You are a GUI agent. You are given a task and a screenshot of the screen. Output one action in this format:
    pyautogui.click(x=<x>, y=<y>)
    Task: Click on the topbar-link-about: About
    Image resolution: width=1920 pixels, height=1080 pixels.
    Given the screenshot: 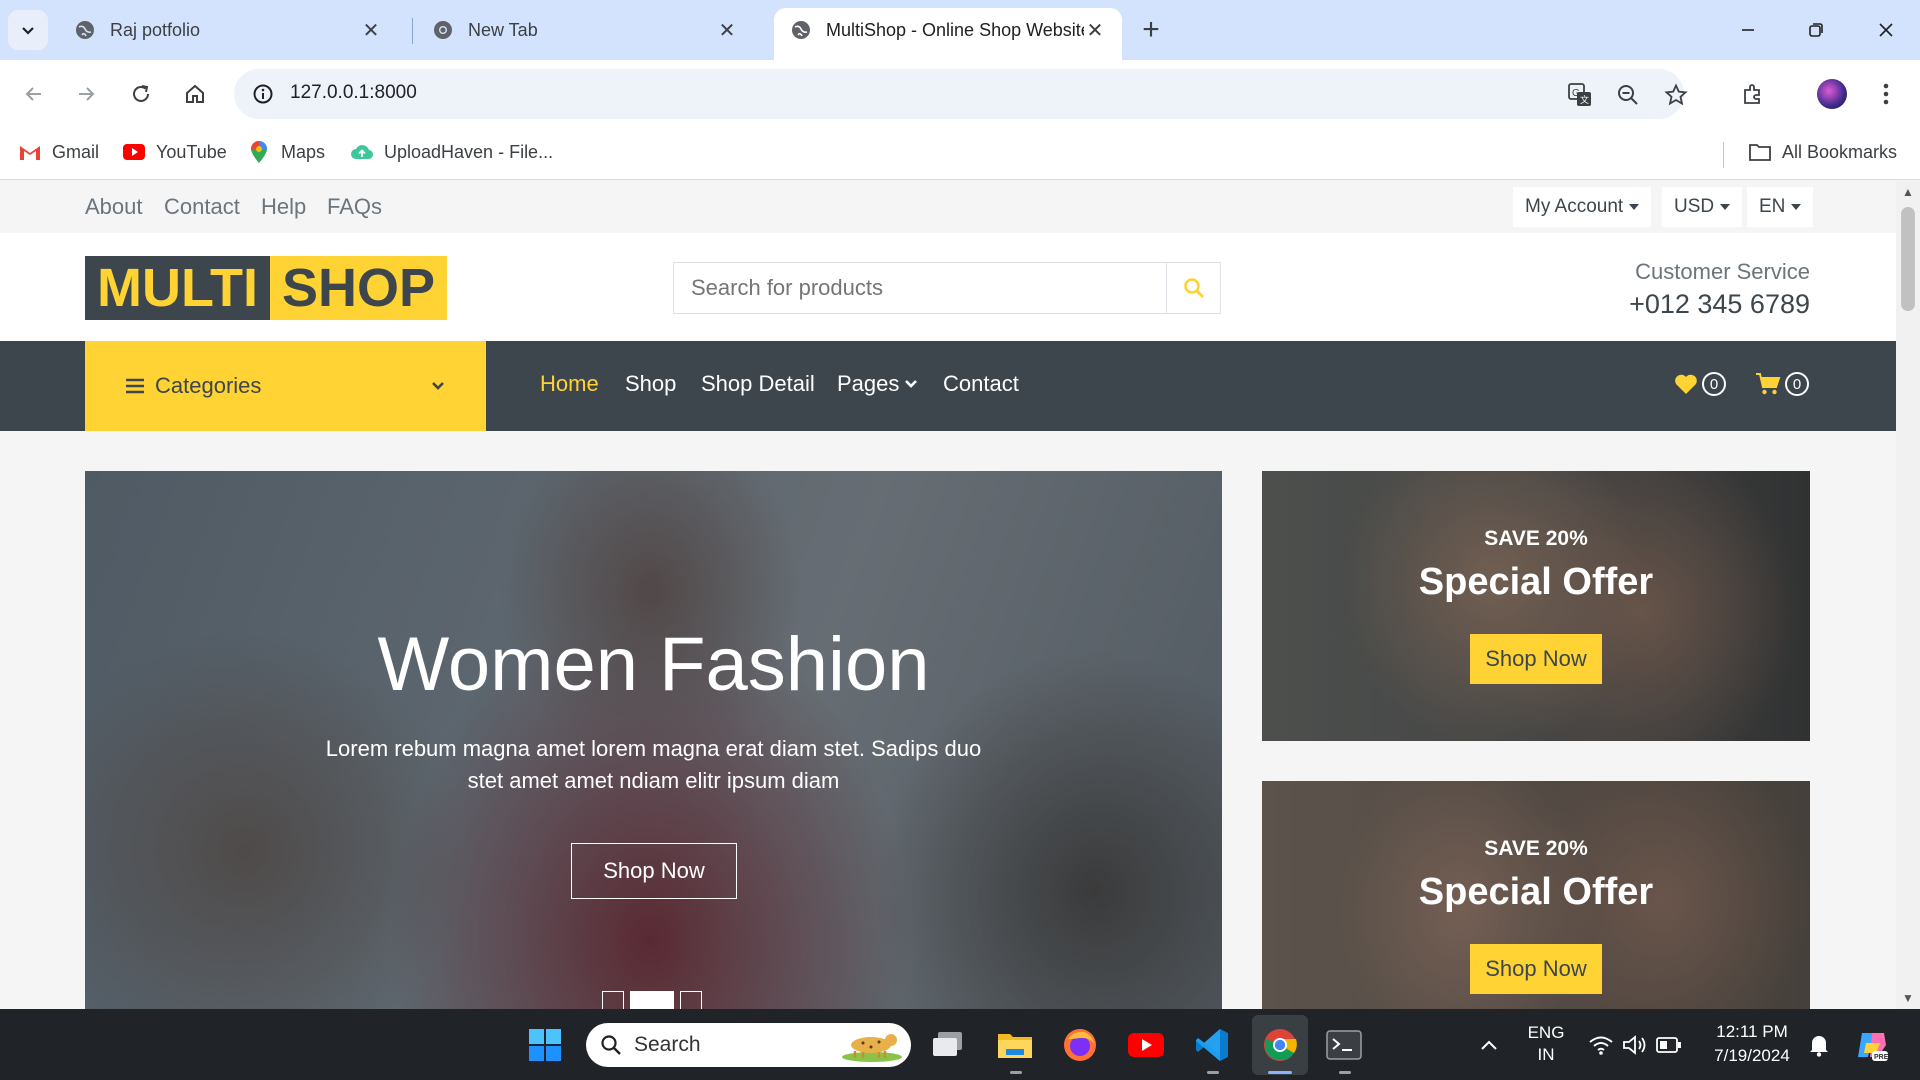 What is the action you would take?
    pyautogui.click(x=114, y=207)
    